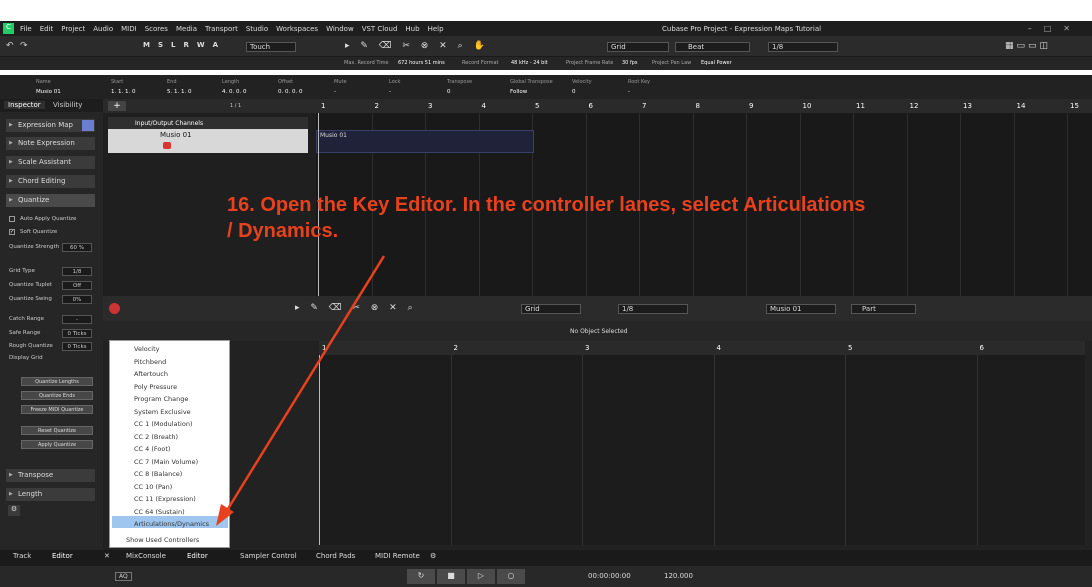 The width and height of the screenshot is (1092, 587). Describe the element at coordinates (609, 576) in the screenshot. I see `time-display: 00:00:00:00` at that location.